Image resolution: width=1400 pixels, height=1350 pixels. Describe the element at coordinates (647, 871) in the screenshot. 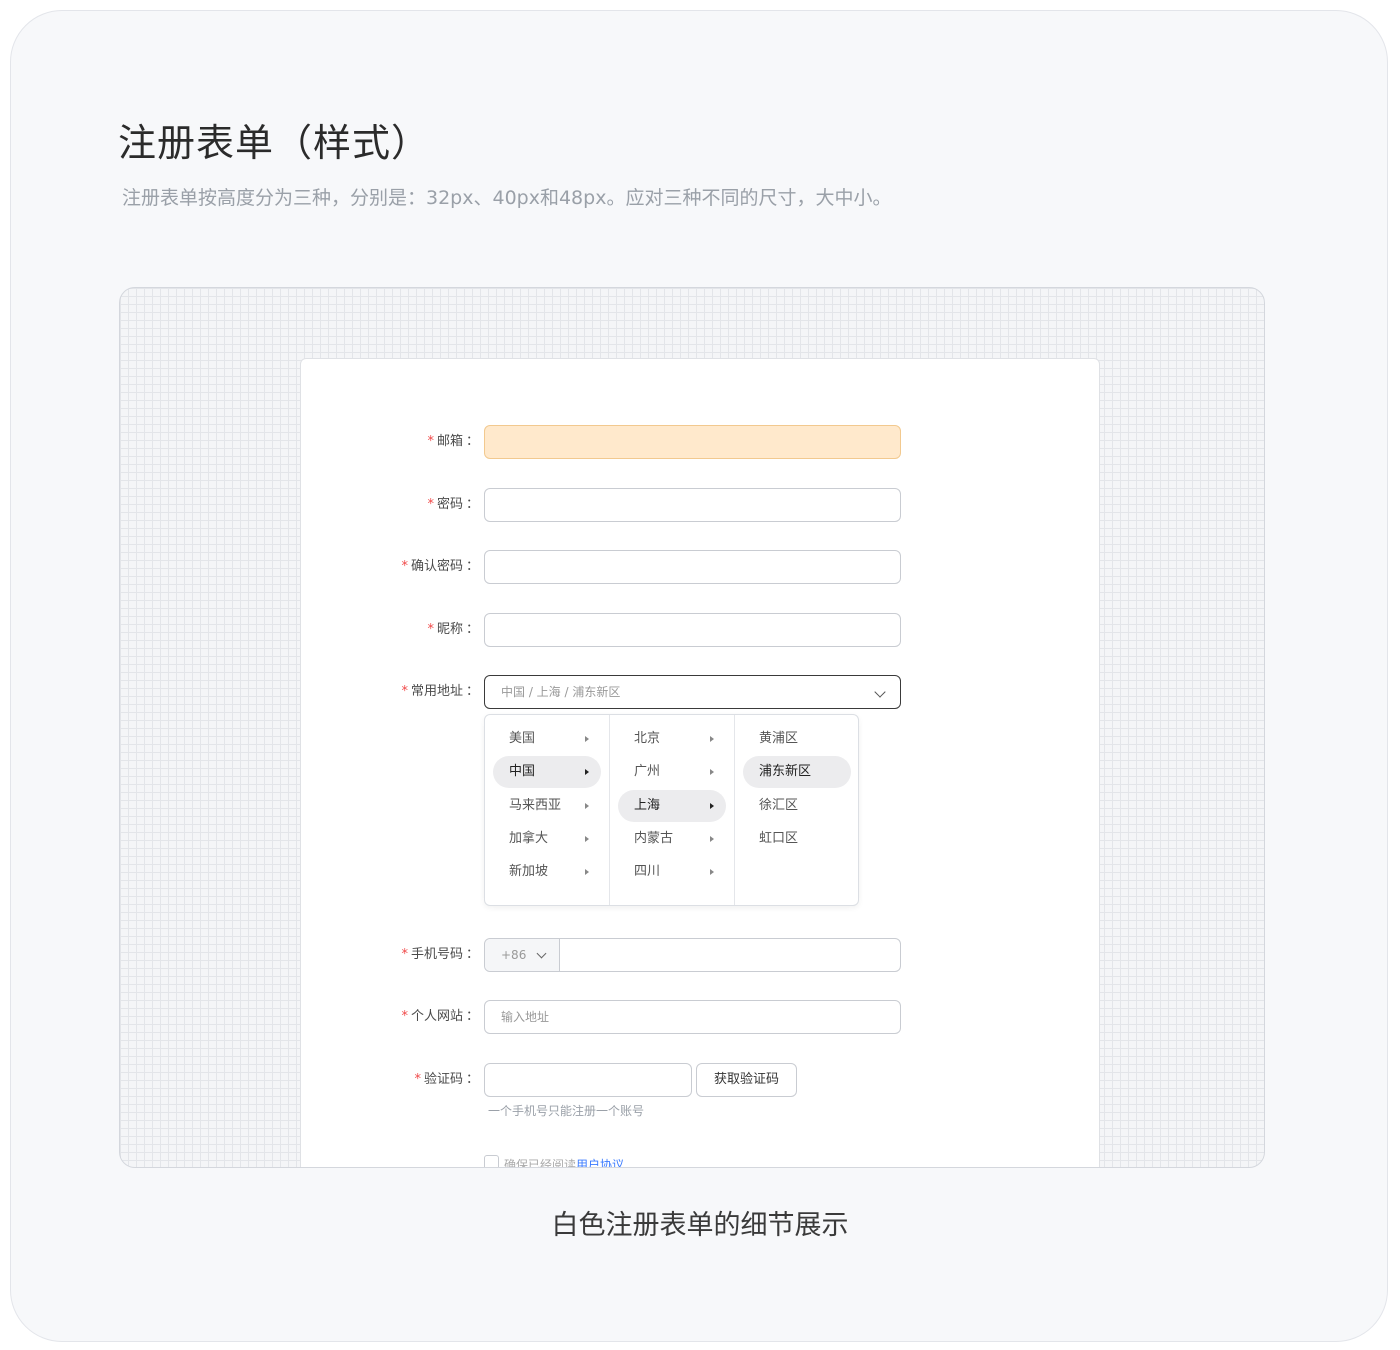

I see `option-label: 四川` at that location.